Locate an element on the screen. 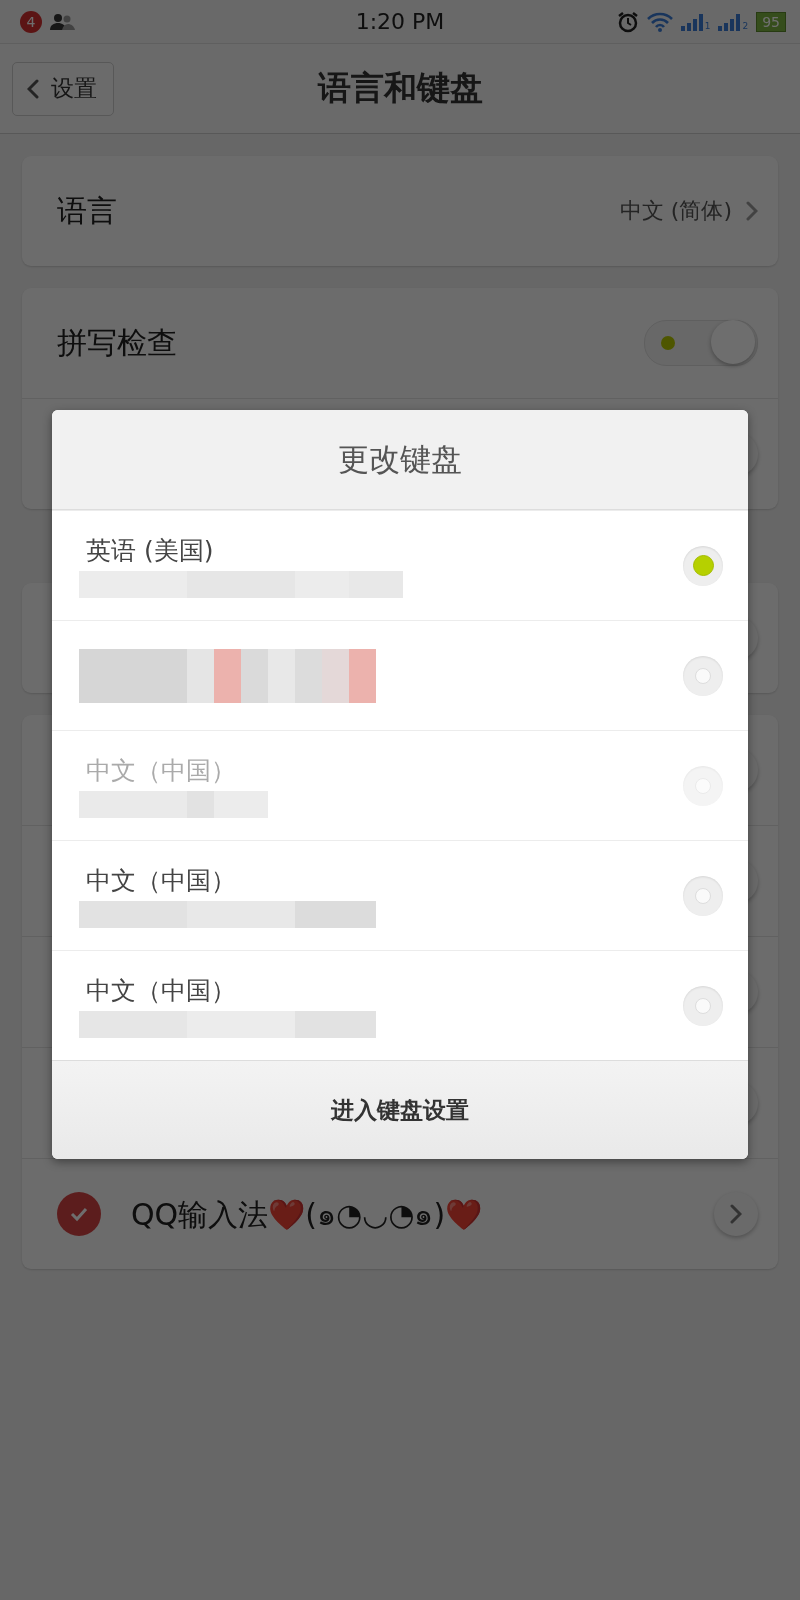  battery-level: 95 is located at coordinates (771, 21).